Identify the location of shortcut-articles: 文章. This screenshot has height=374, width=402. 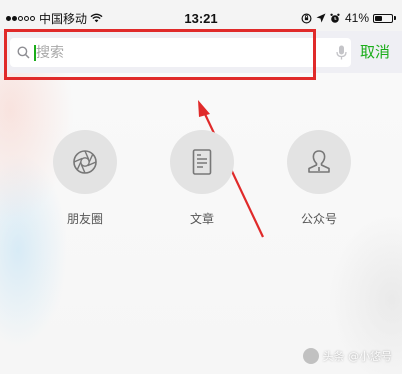
(202, 178).